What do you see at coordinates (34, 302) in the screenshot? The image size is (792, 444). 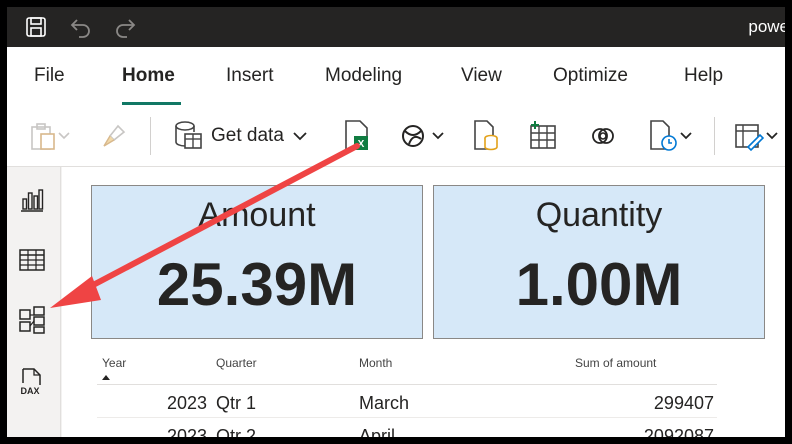 I see `view-rail: DAX` at bounding box center [34, 302].